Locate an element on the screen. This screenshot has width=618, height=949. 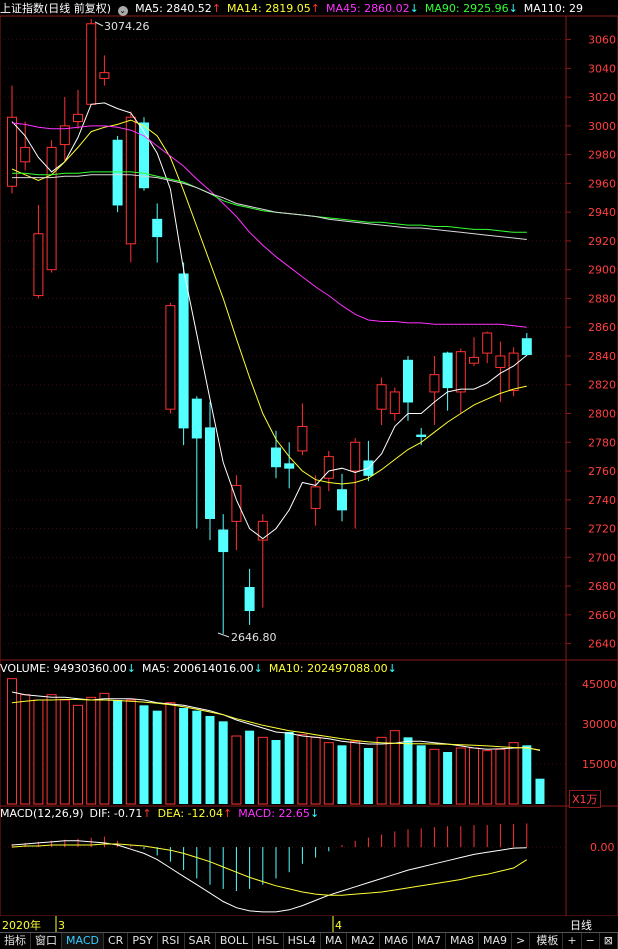
date-axis-bg is located at coordinates (309, 924).